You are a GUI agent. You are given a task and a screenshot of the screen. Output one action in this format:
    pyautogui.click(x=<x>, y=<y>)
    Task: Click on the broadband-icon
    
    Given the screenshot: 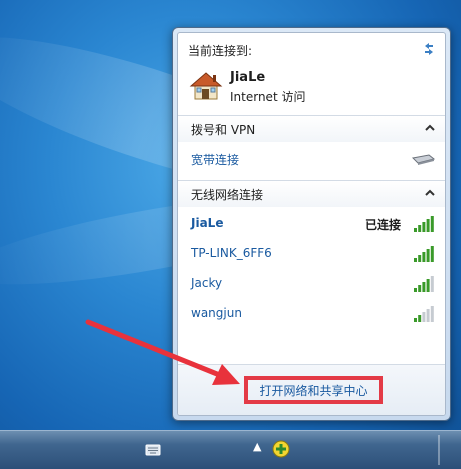 What is the action you would take?
    pyautogui.click(x=423, y=159)
    